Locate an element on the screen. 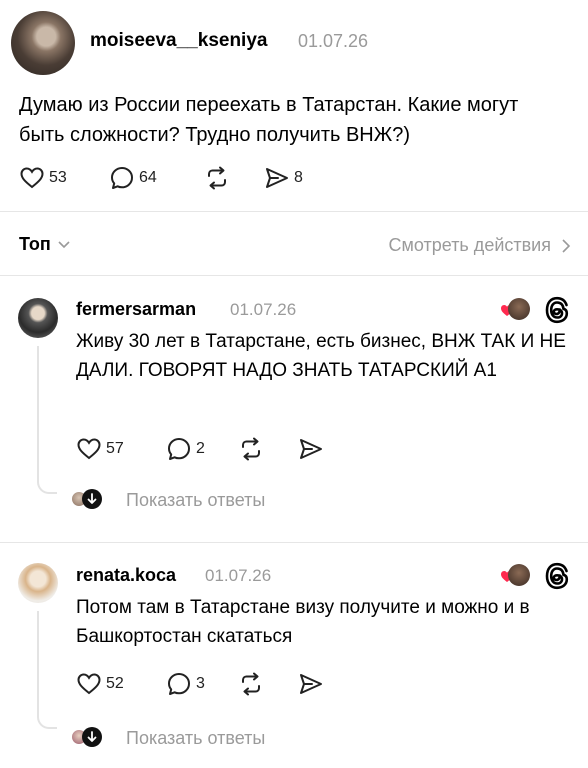 This screenshot has width=588, height=768. comment-actions: 57 2 is located at coordinates (200, 449).